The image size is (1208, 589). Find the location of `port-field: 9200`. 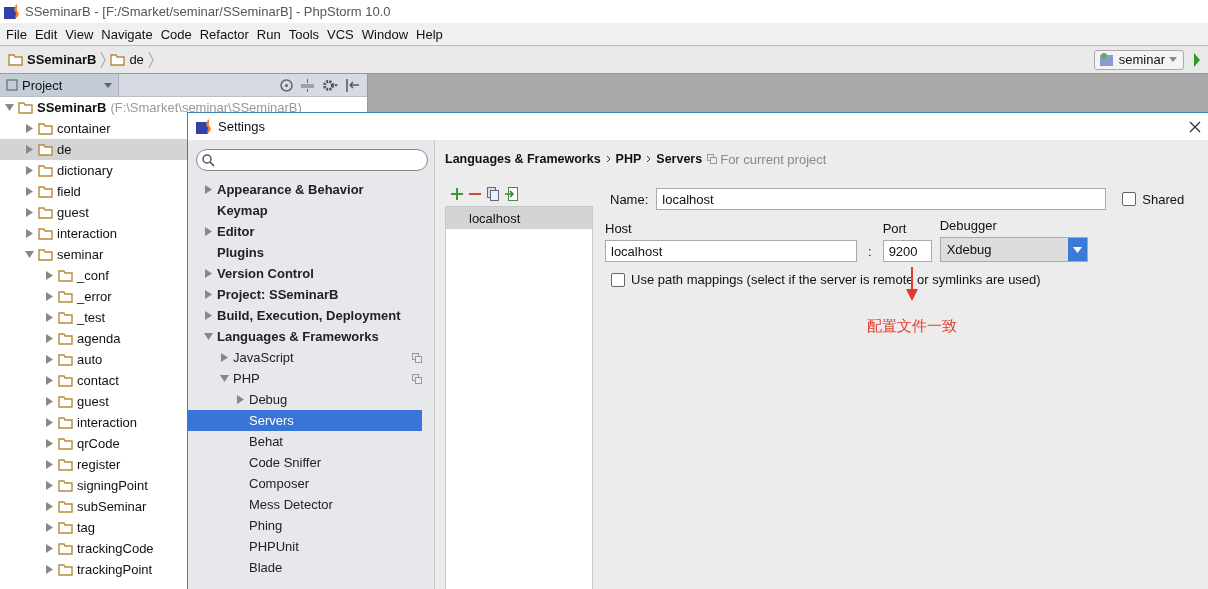

port-field: 9200 is located at coordinates (907, 251).